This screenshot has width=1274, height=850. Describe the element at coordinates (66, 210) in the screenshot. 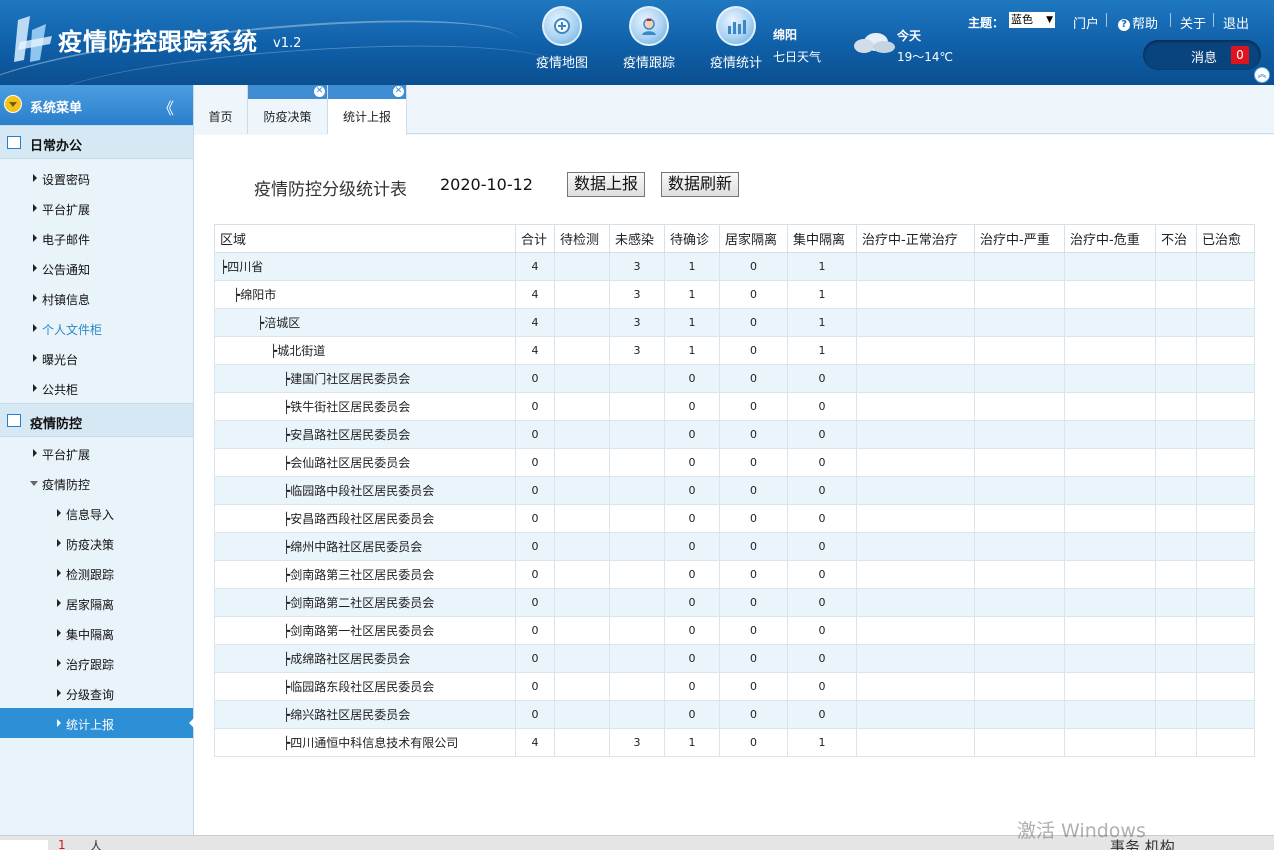

I see `sidebar-item-label: 平台扩展` at that location.